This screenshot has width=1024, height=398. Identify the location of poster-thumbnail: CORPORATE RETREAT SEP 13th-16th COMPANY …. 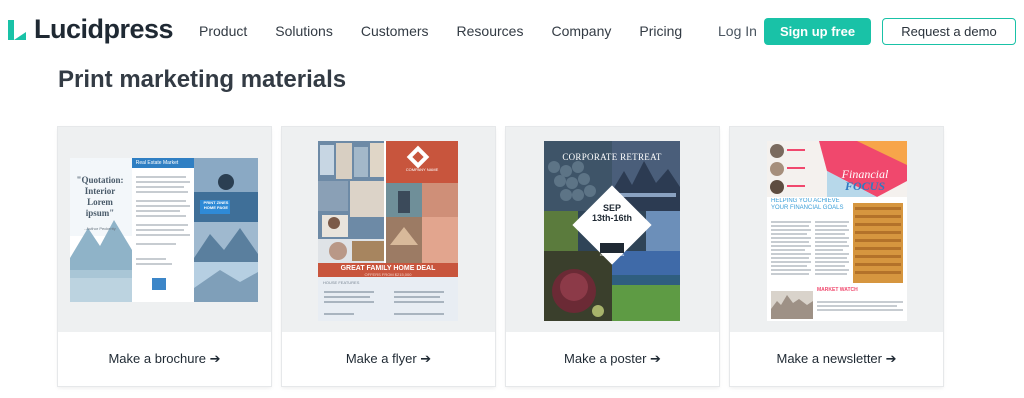
(612, 229).